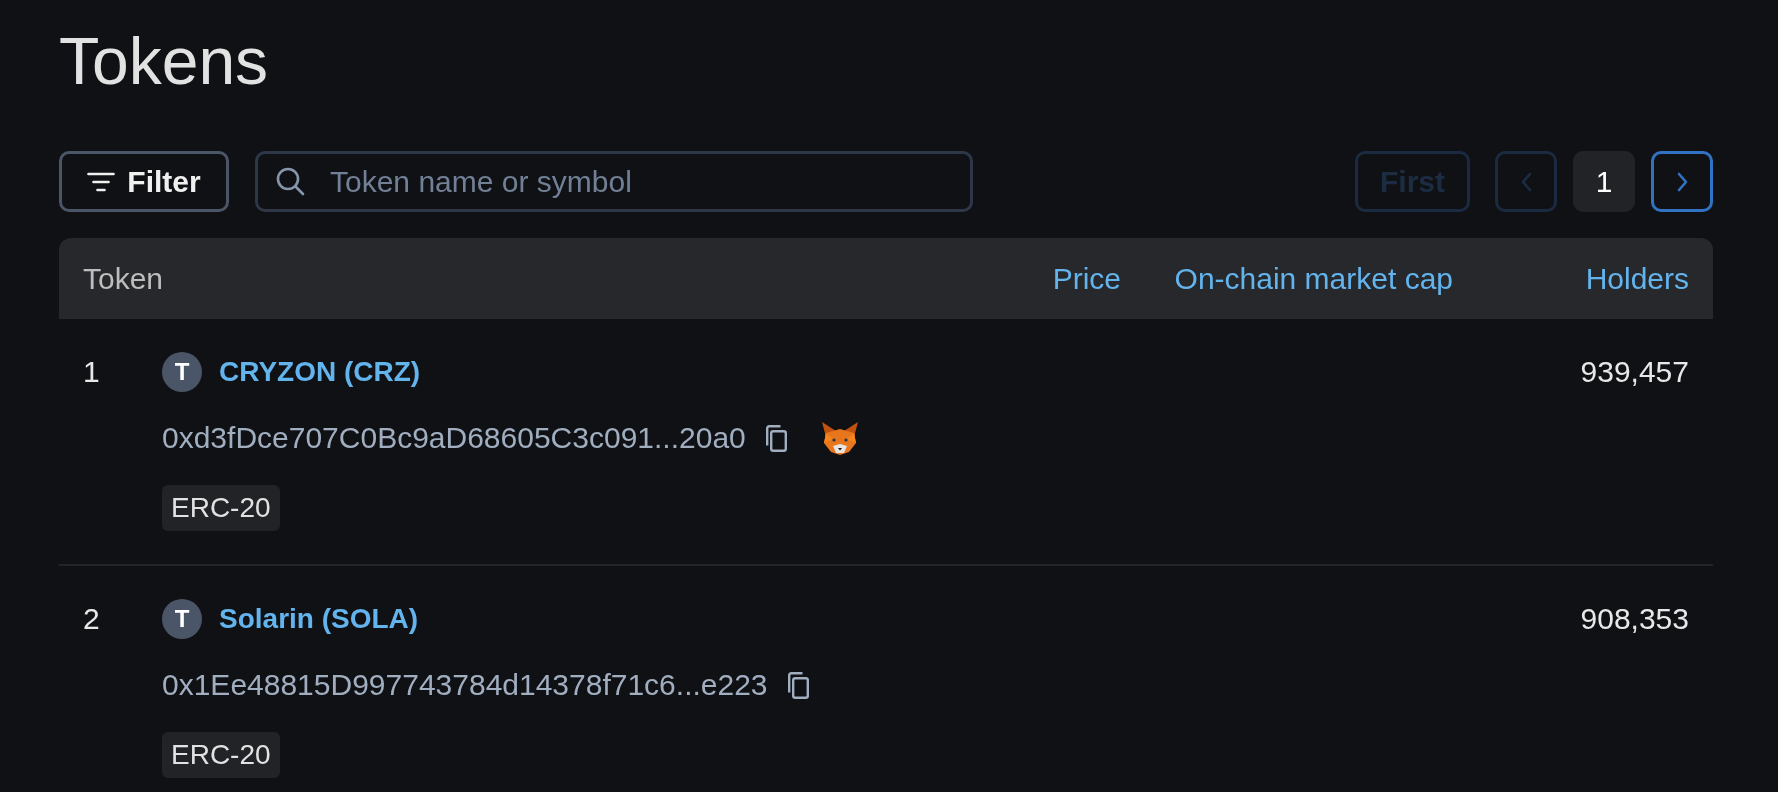  I want to click on filter-icon, so click(101, 181).